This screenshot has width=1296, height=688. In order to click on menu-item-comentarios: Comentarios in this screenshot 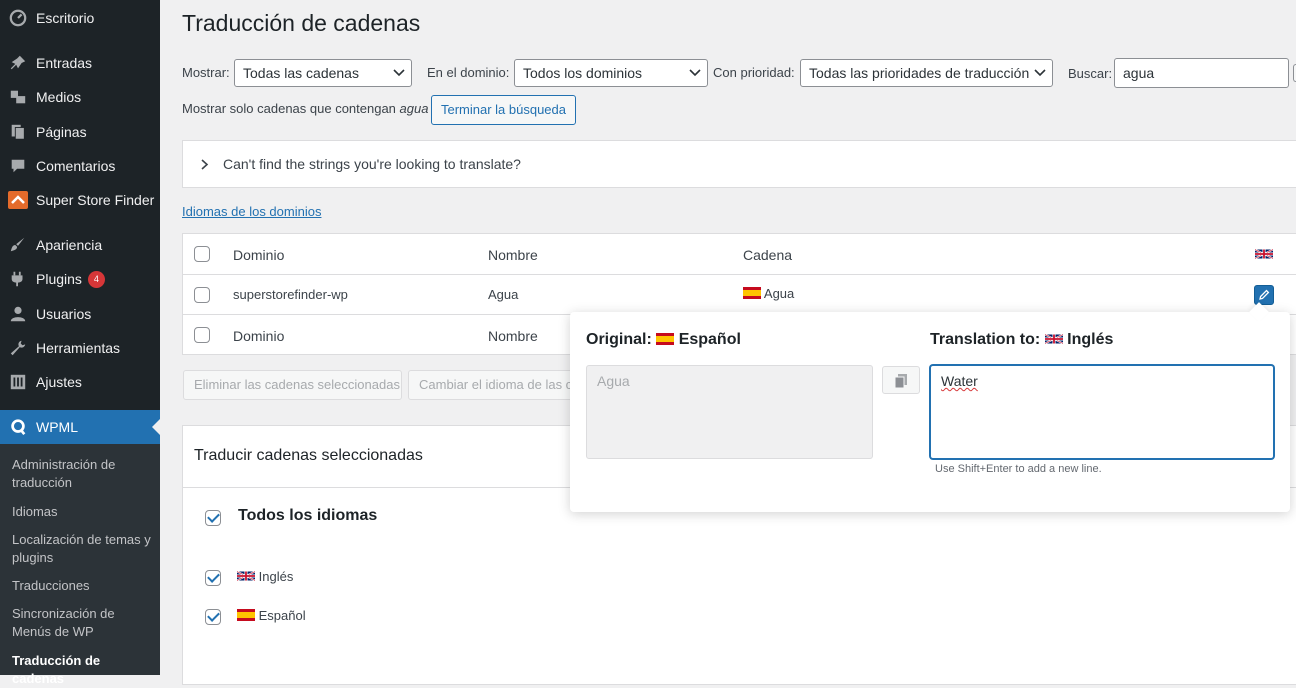, I will do `click(80, 166)`.